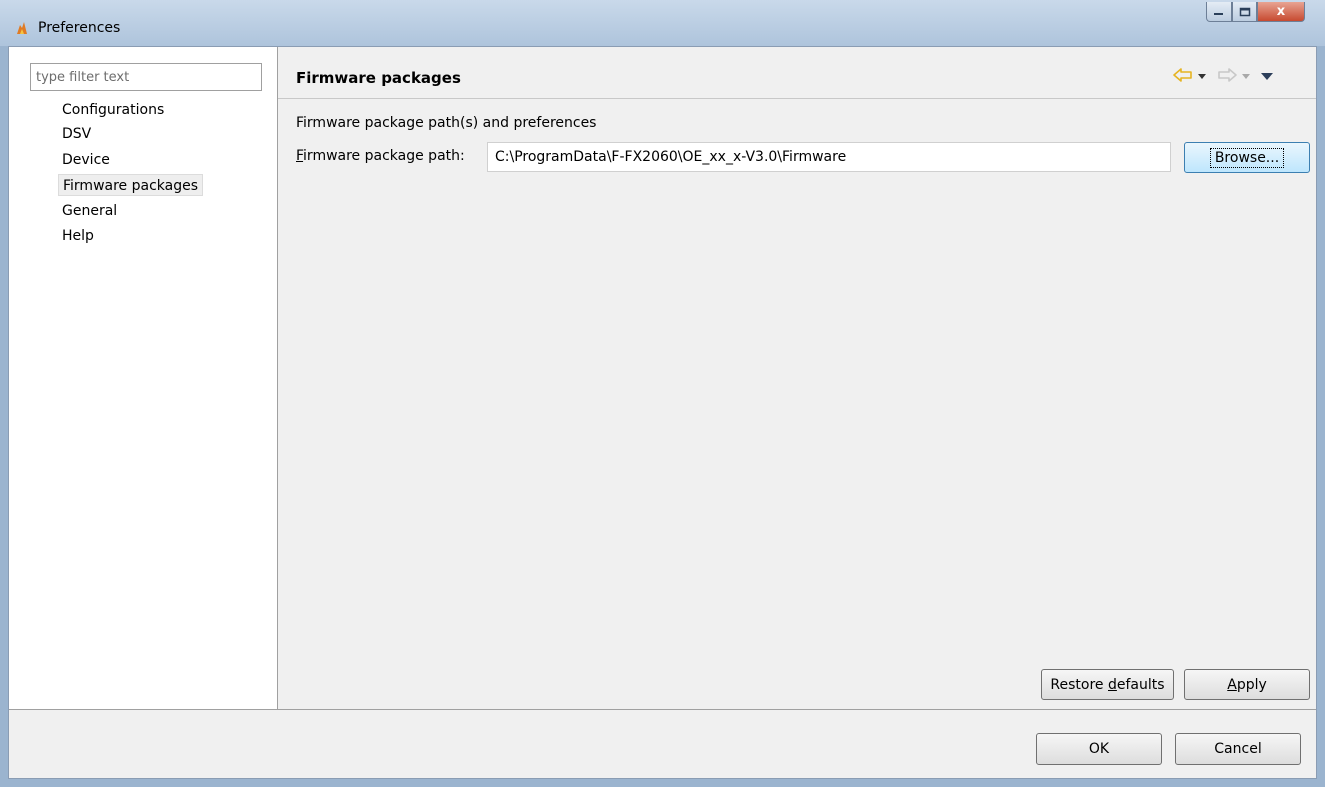 This screenshot has width=1325, height=787. I want to click on path-label-text: irmware package path:, so click(384, 156).